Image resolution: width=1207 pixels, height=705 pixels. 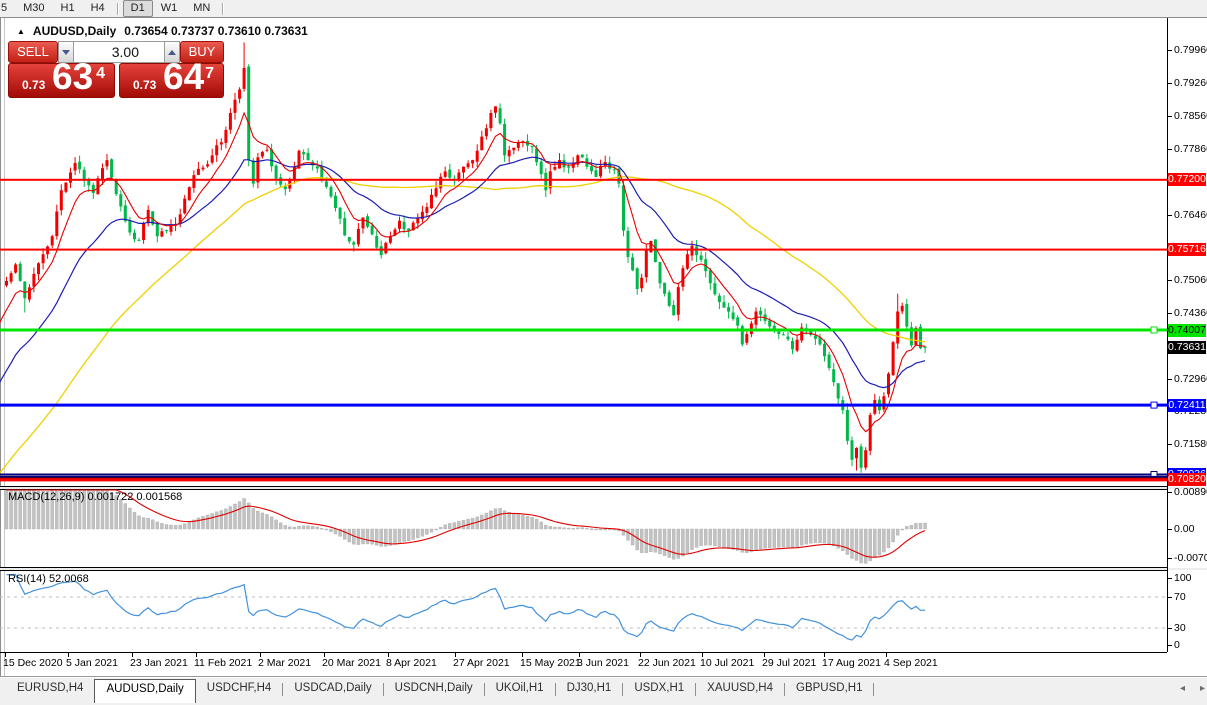 I want to click on sell-price-button: 0.73 63 4, so click(x=61, y=77).